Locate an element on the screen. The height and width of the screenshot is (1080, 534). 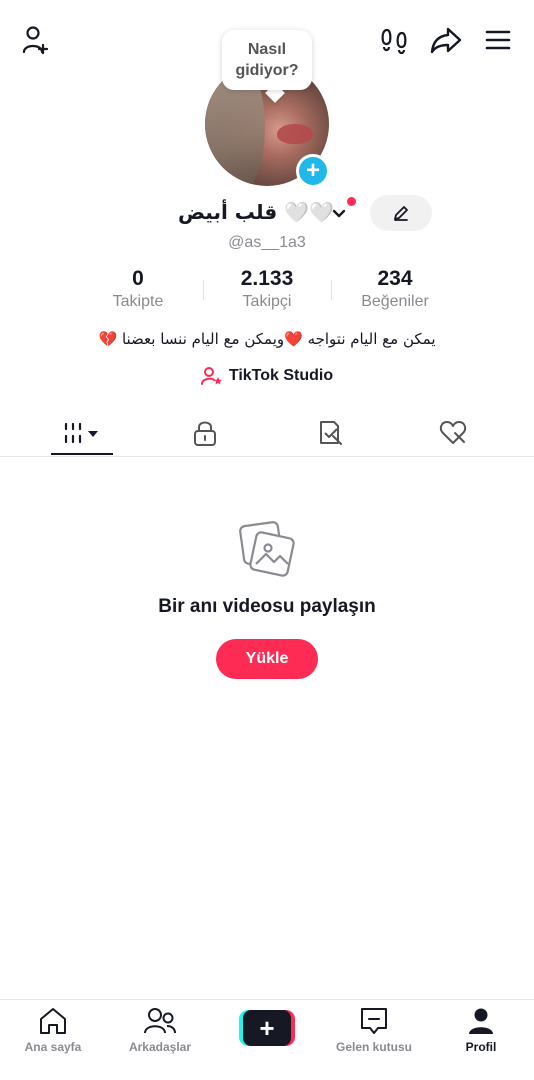
create-button: + is located at coordinates (267, 1028).